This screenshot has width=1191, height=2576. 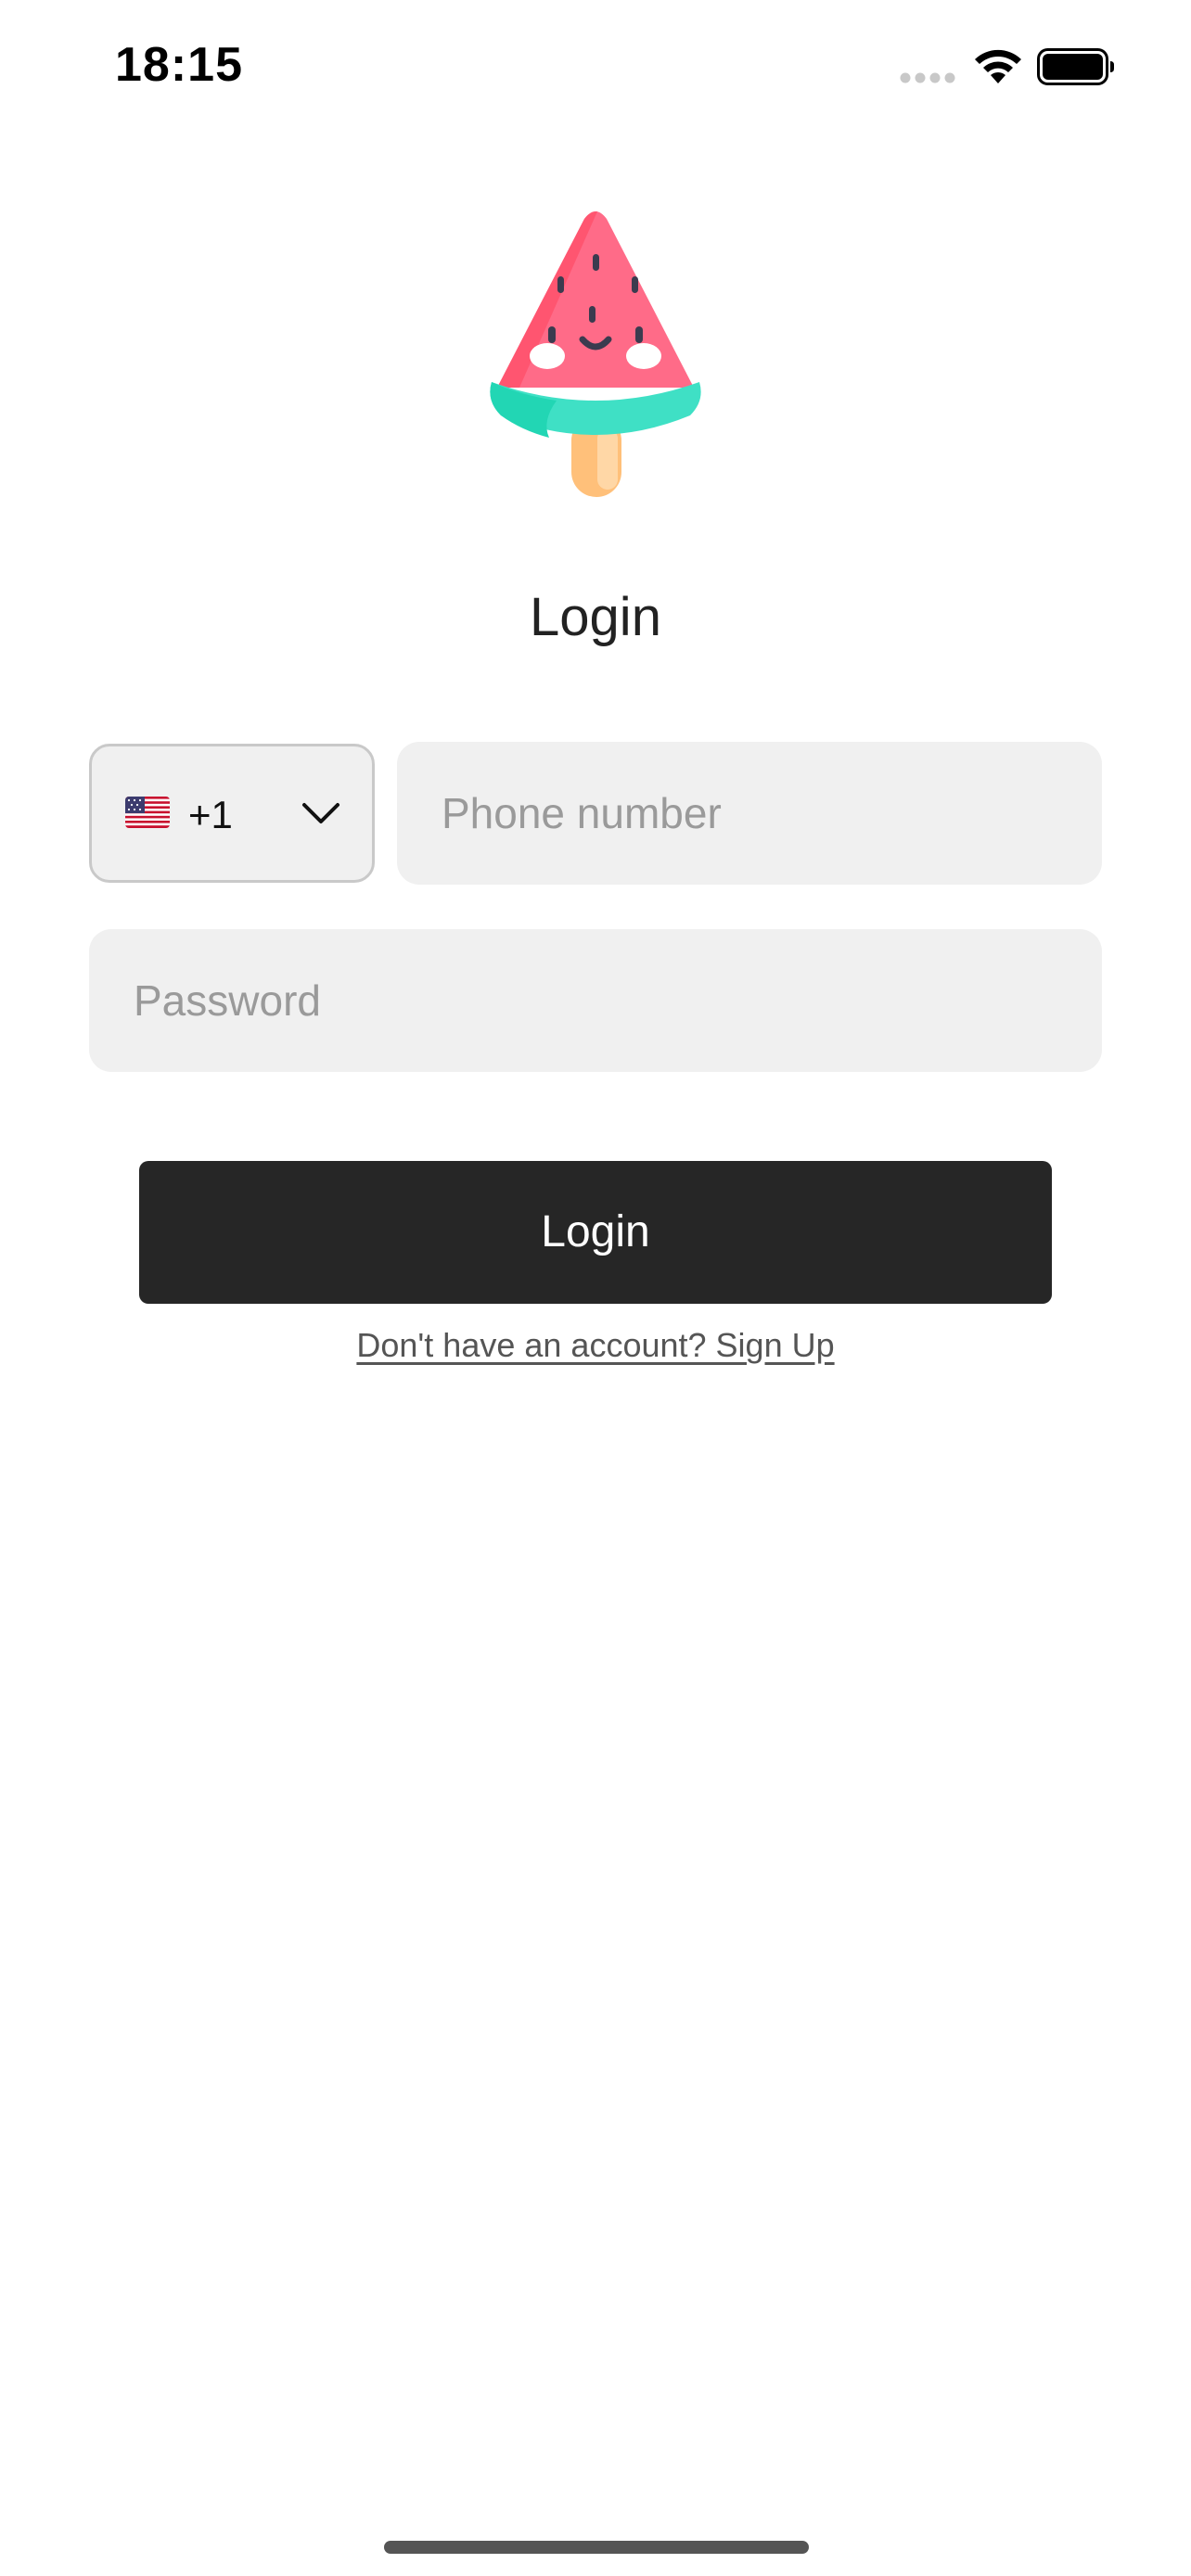 What do you see at coordinates (147, 813) in the screenshot?
I see `us-flag-icon` at bounding box center [147, 813].